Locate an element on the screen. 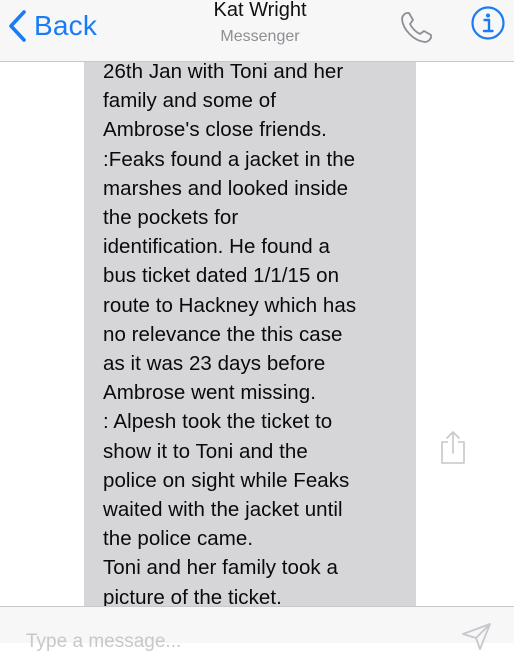  message-line: identification. He found a is located at coordinates (216, 247).